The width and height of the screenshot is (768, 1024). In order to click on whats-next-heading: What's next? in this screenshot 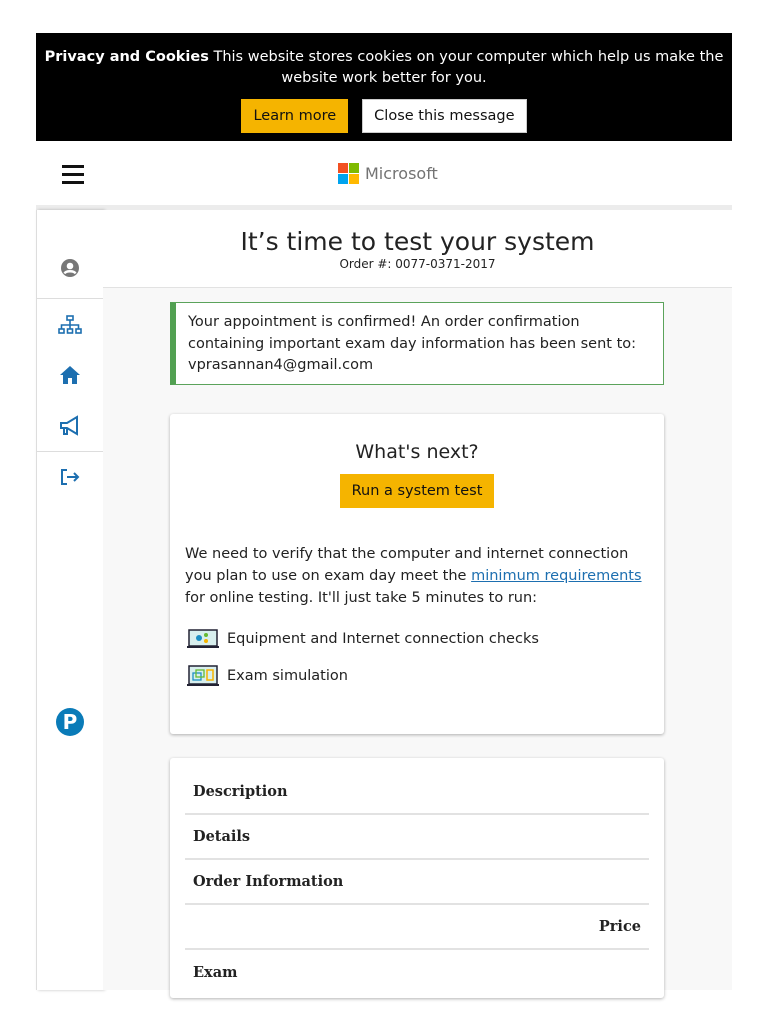, I will do `click(417, 452)`.